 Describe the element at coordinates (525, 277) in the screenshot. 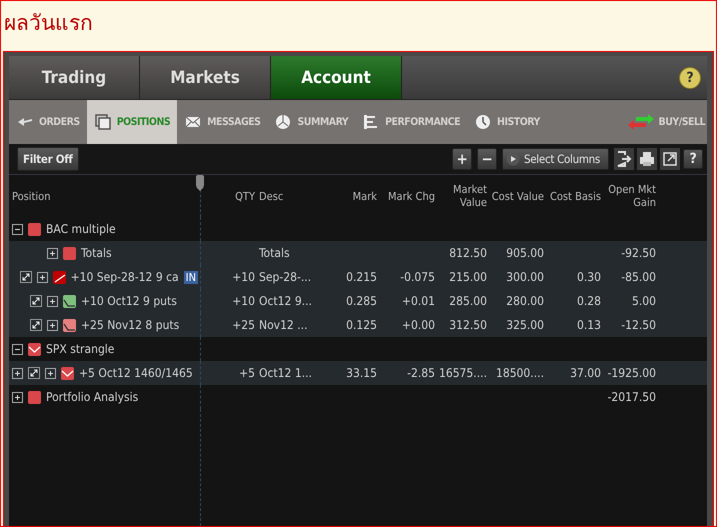

I see `table-cell: 300.00` at that location.